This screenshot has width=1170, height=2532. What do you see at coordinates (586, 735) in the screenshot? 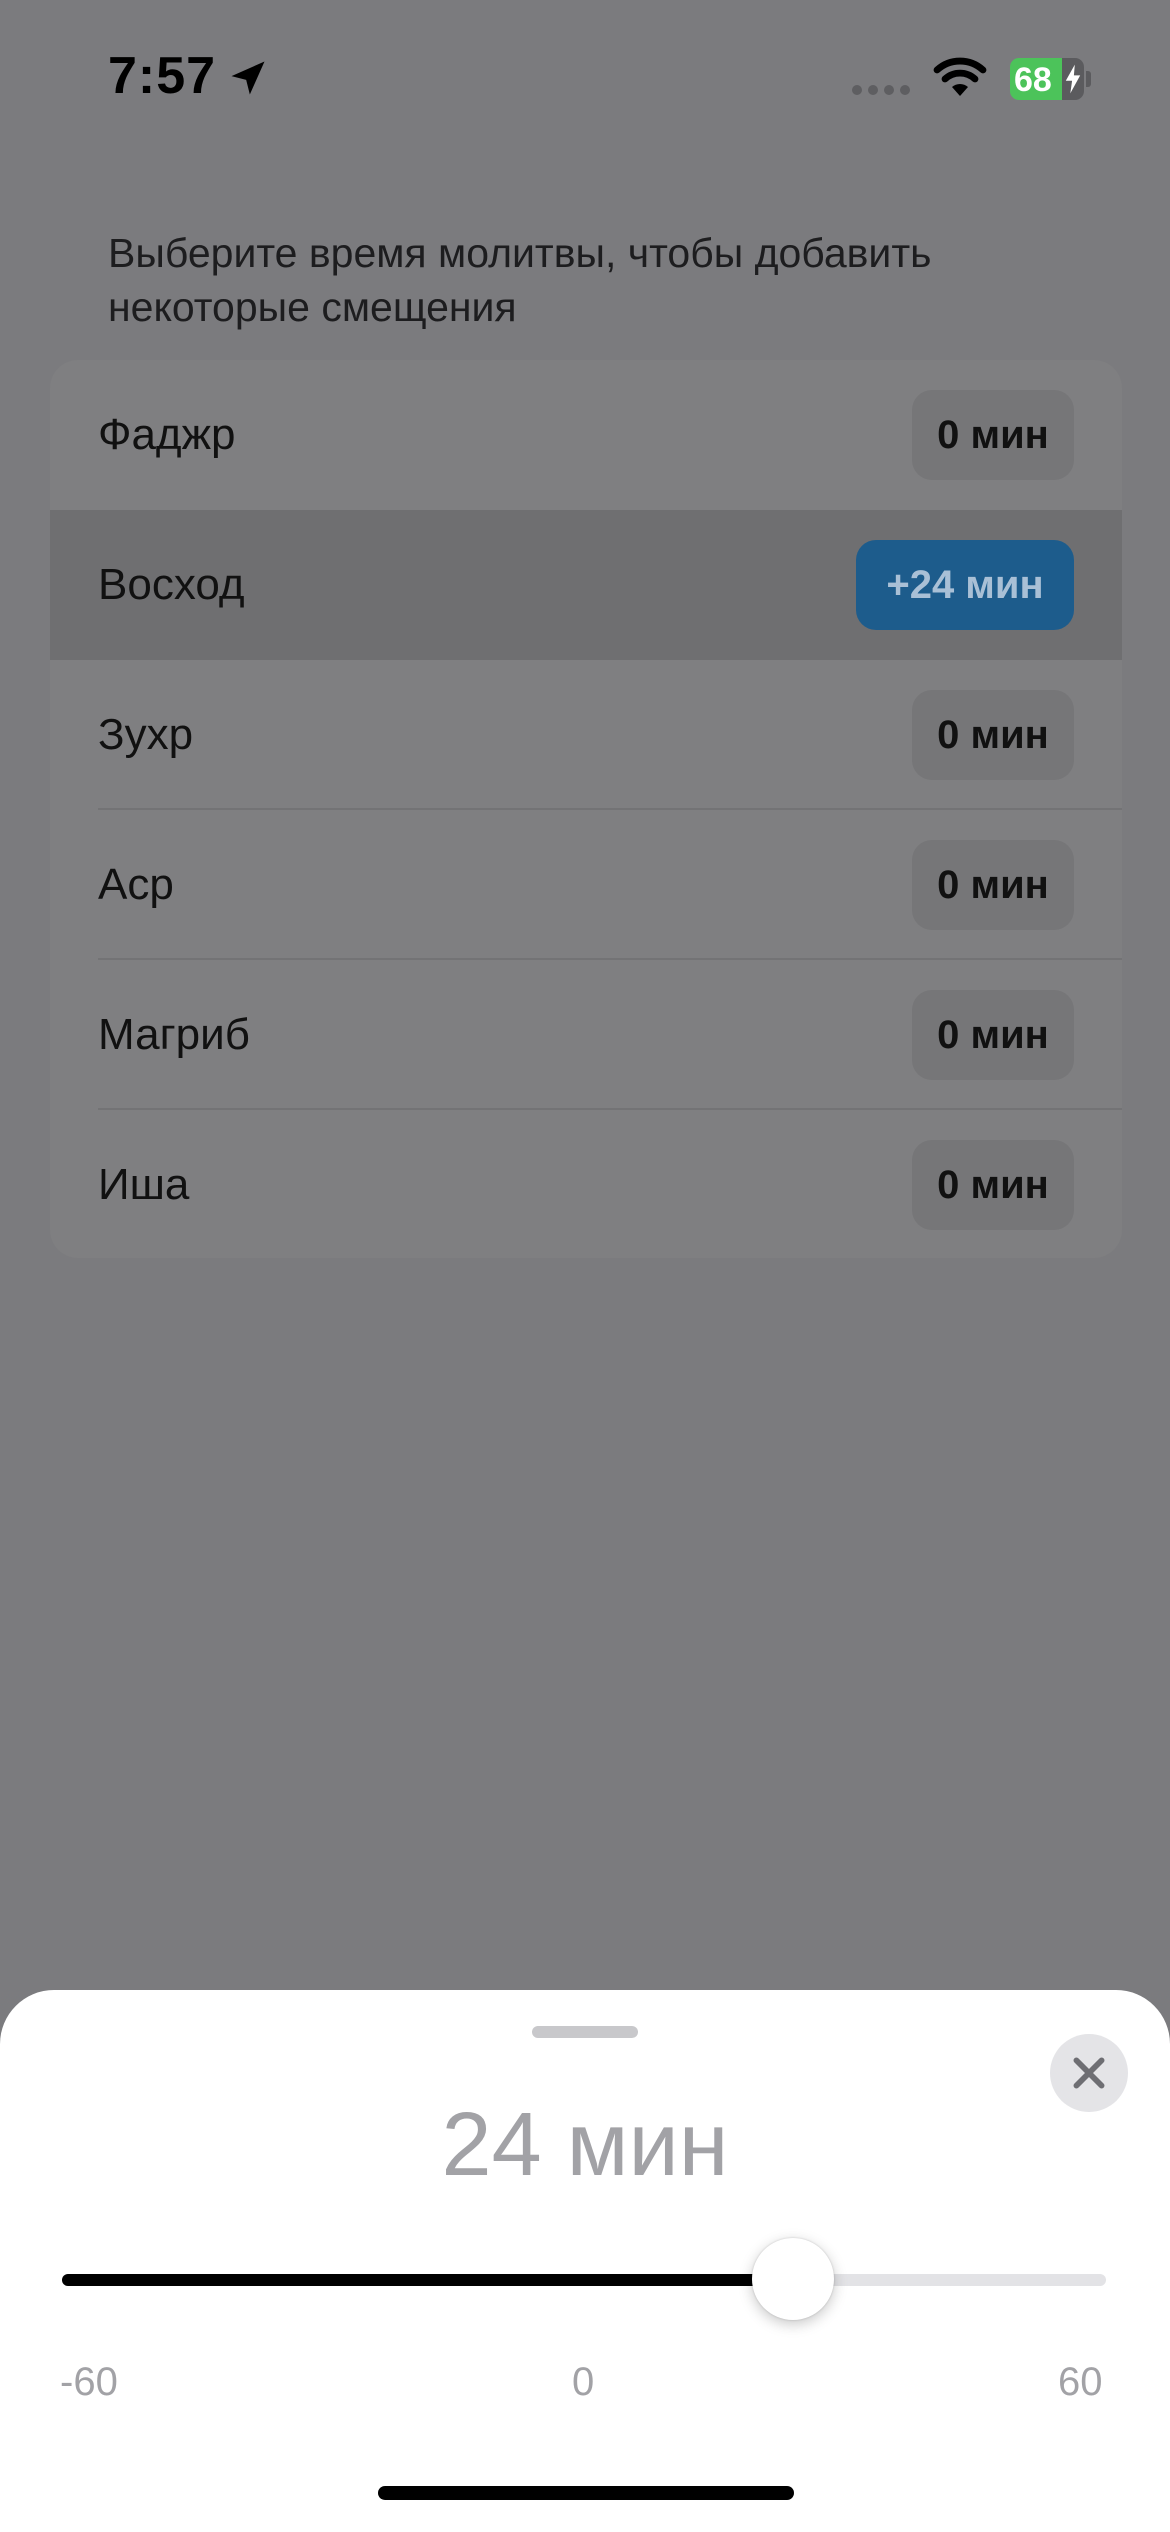
I see `prayer-row-dhuhr: Зухр 0 мин` at bounding box center [586, 735].